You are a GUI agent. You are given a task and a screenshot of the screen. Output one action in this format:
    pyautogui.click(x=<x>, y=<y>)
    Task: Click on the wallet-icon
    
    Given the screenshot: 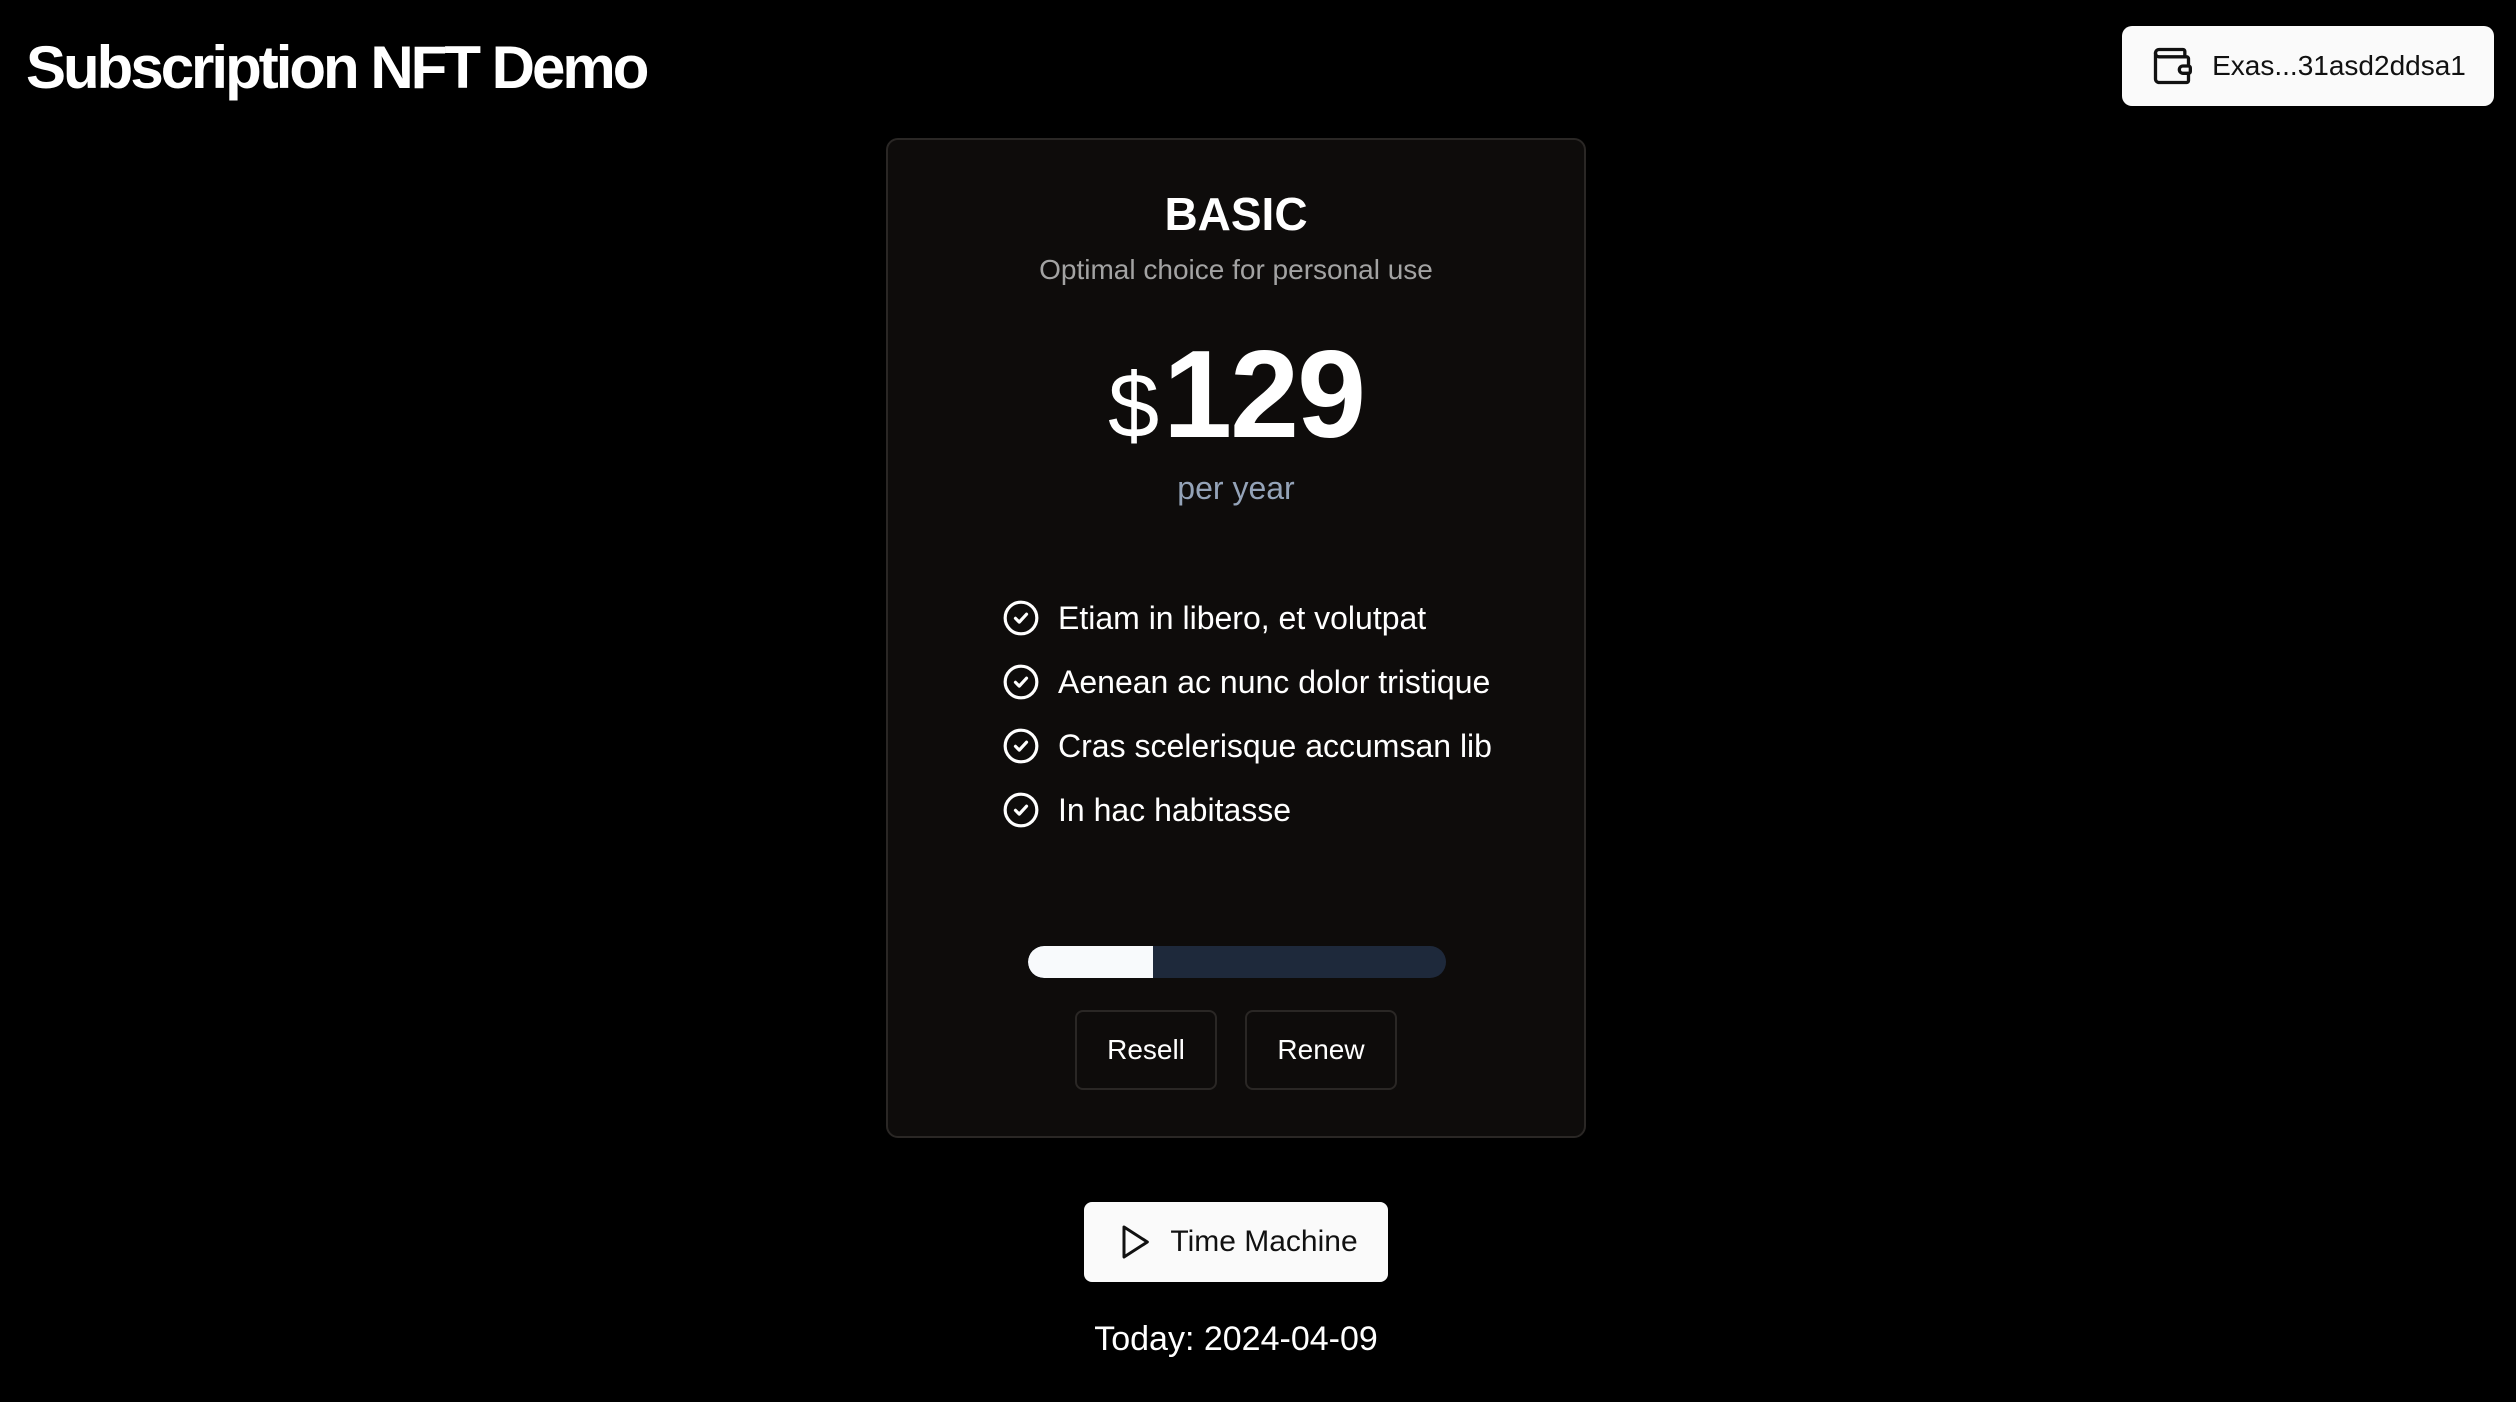 What is the action you would take?
    pyautogui.click(x=2172, y=66)
    